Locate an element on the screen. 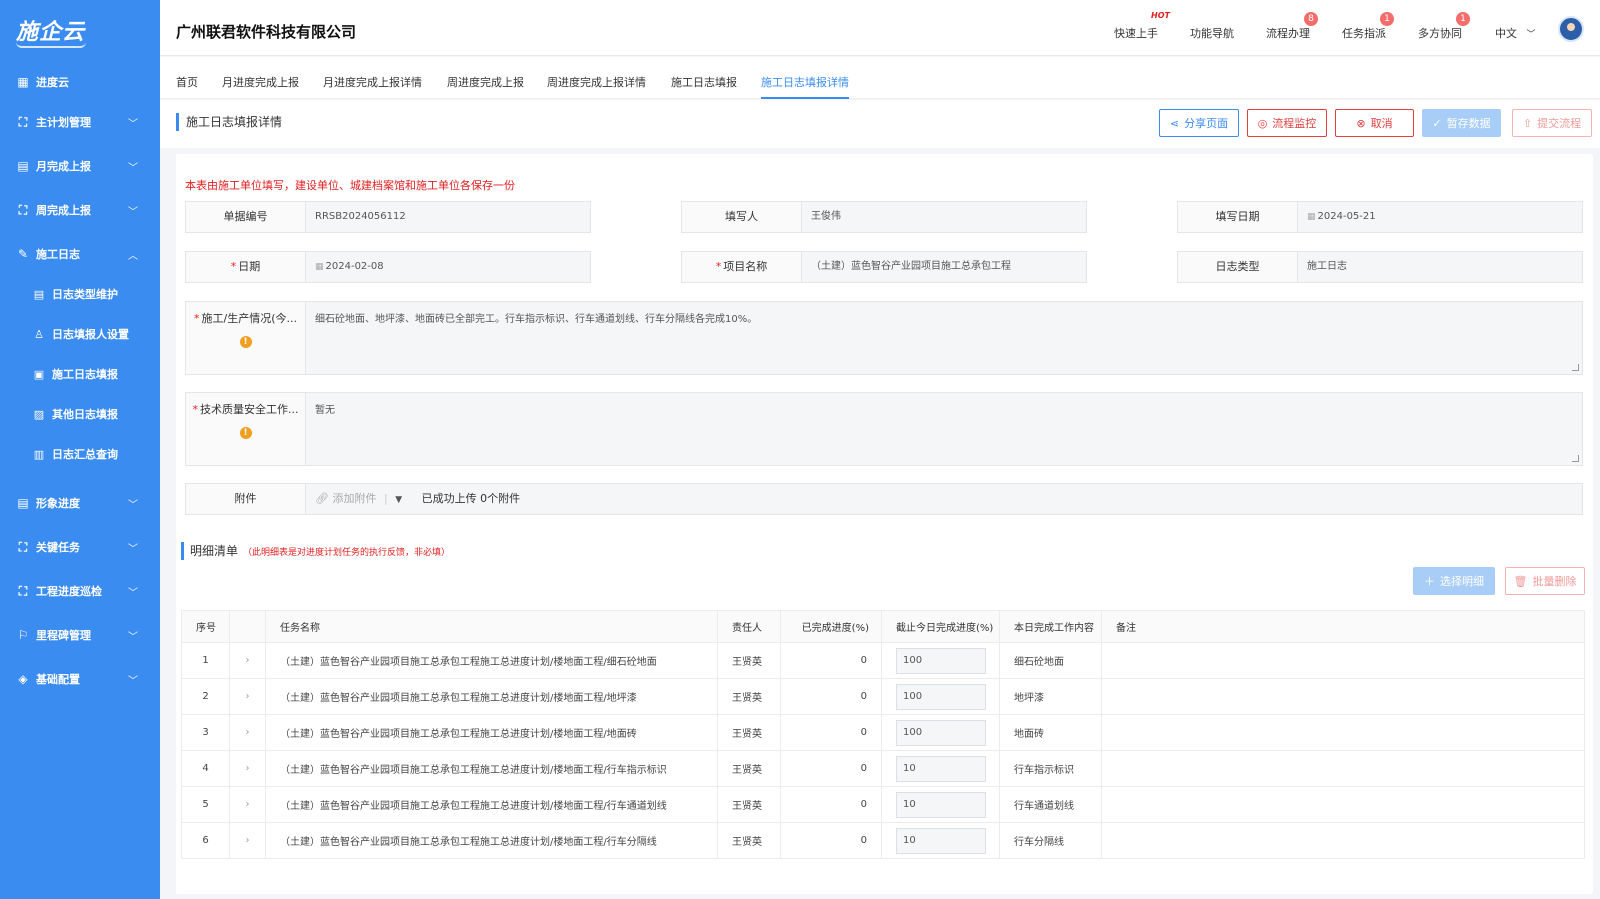 This screenshot has width=1600, height=899. col-remark: 备注 is located at coordinates (1343, 626).